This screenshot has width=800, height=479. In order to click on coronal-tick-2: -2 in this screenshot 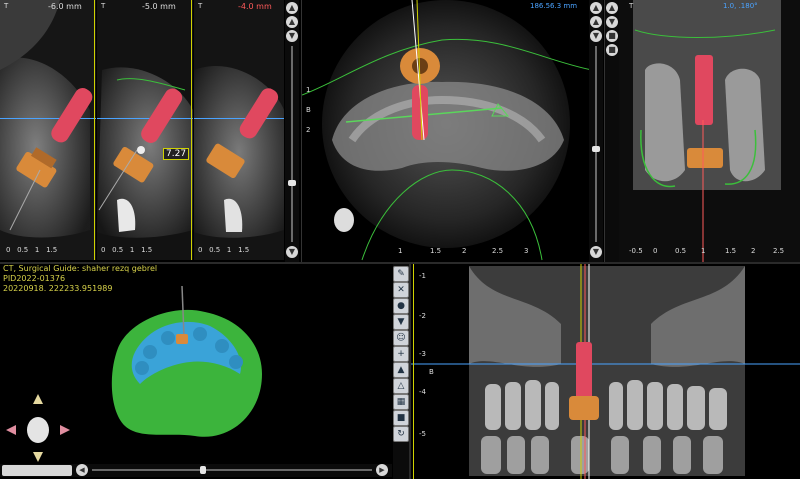, I will do `click(422, 316)`.